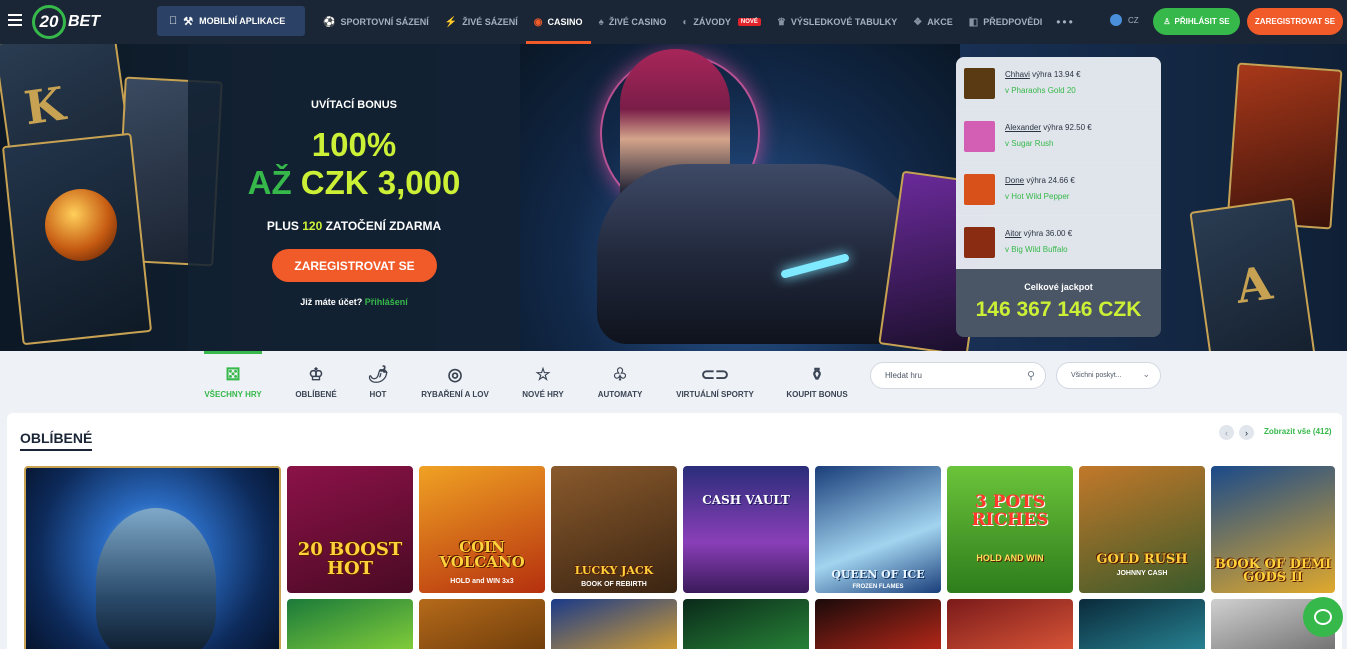 Image resolution: width=1347 pixels, height=649 pixels. What do you see at coordinates (312, 226) in the screenshot?
I see `spins-count: 120` at bounding box center [312, 226].